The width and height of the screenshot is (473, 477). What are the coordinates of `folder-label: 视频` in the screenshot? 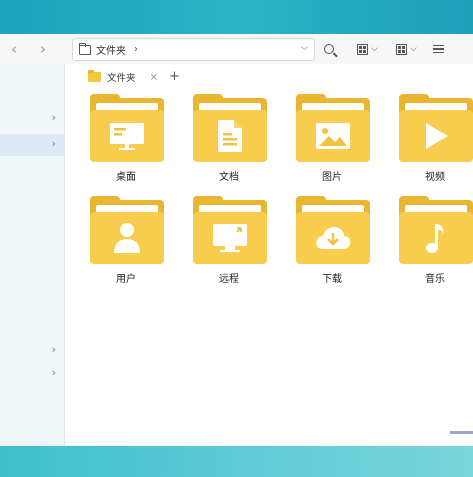 It's located at (435, 177).